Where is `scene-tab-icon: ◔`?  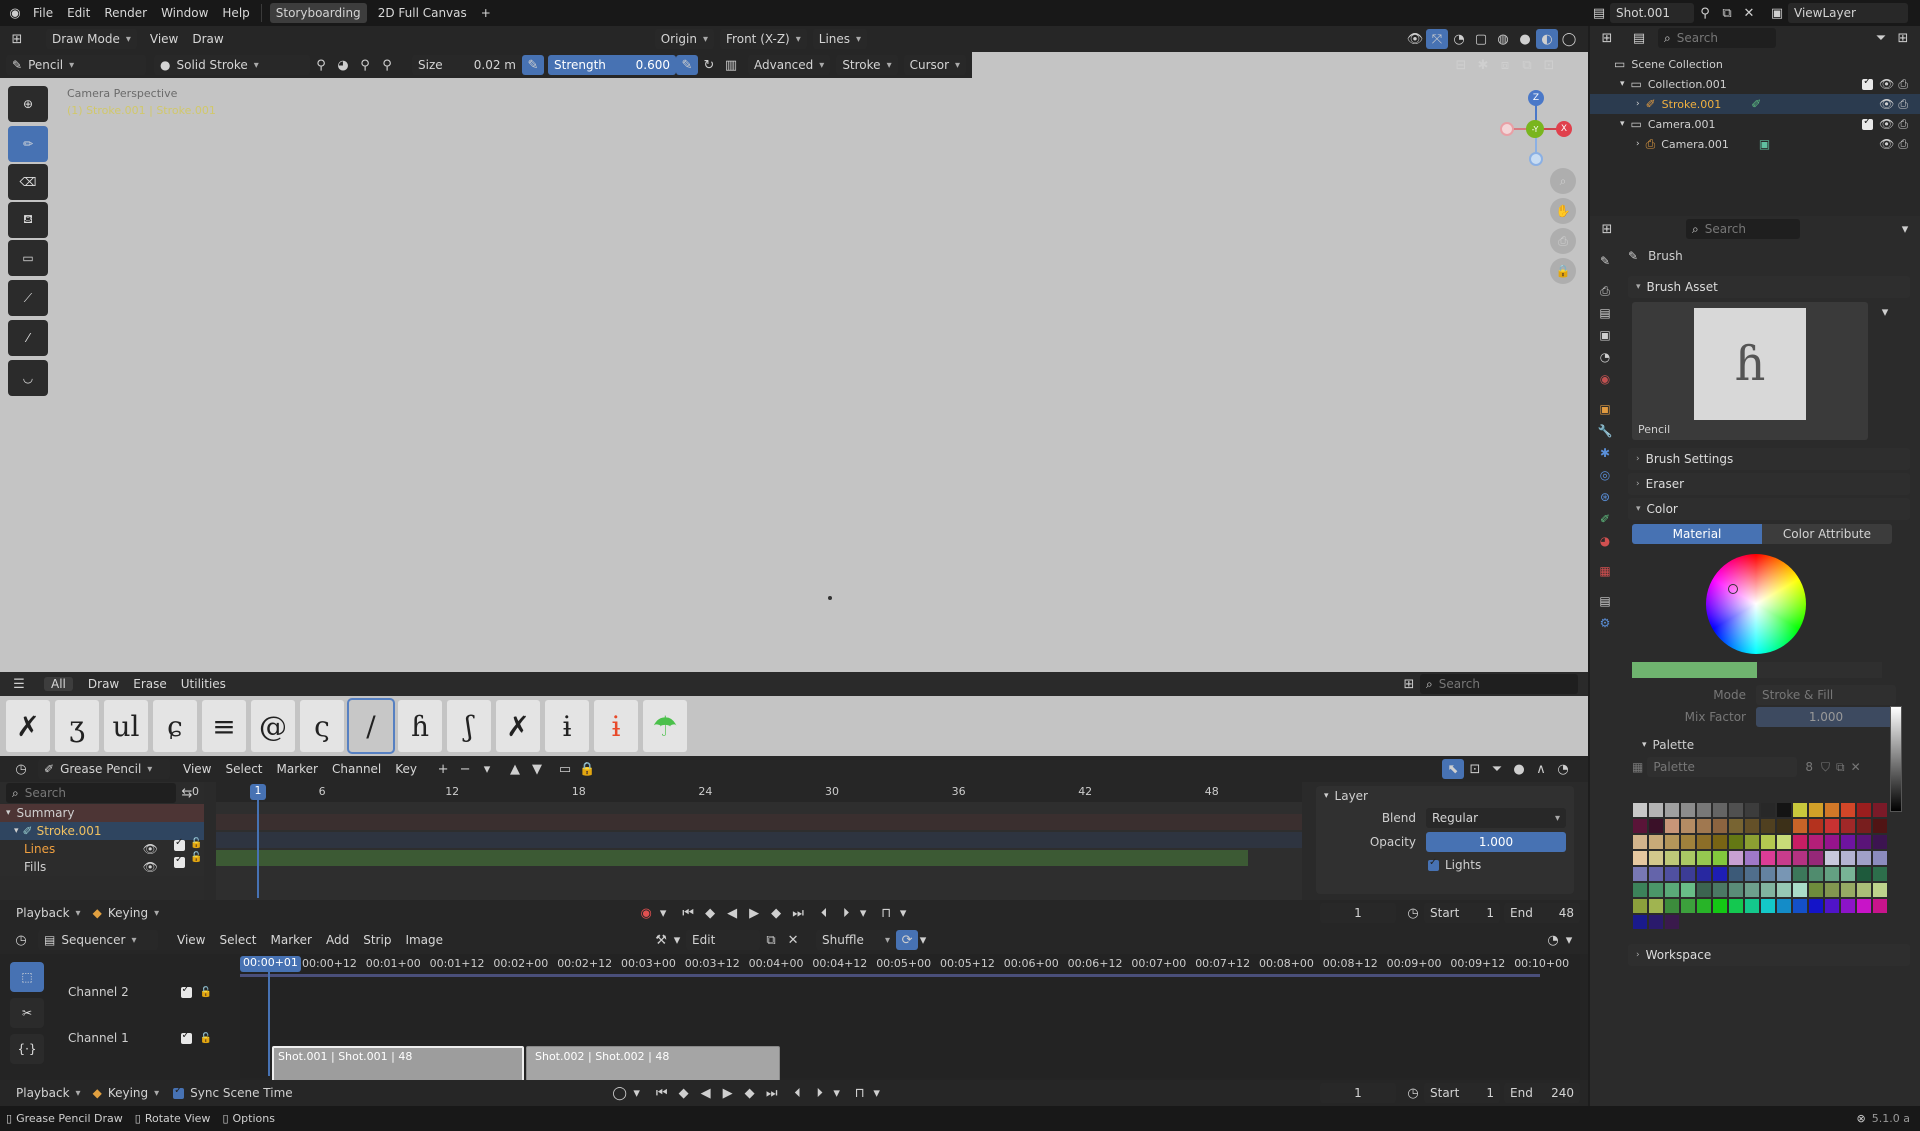
scene-tab-icon: ◔ is located at coordinates (1605, 357).